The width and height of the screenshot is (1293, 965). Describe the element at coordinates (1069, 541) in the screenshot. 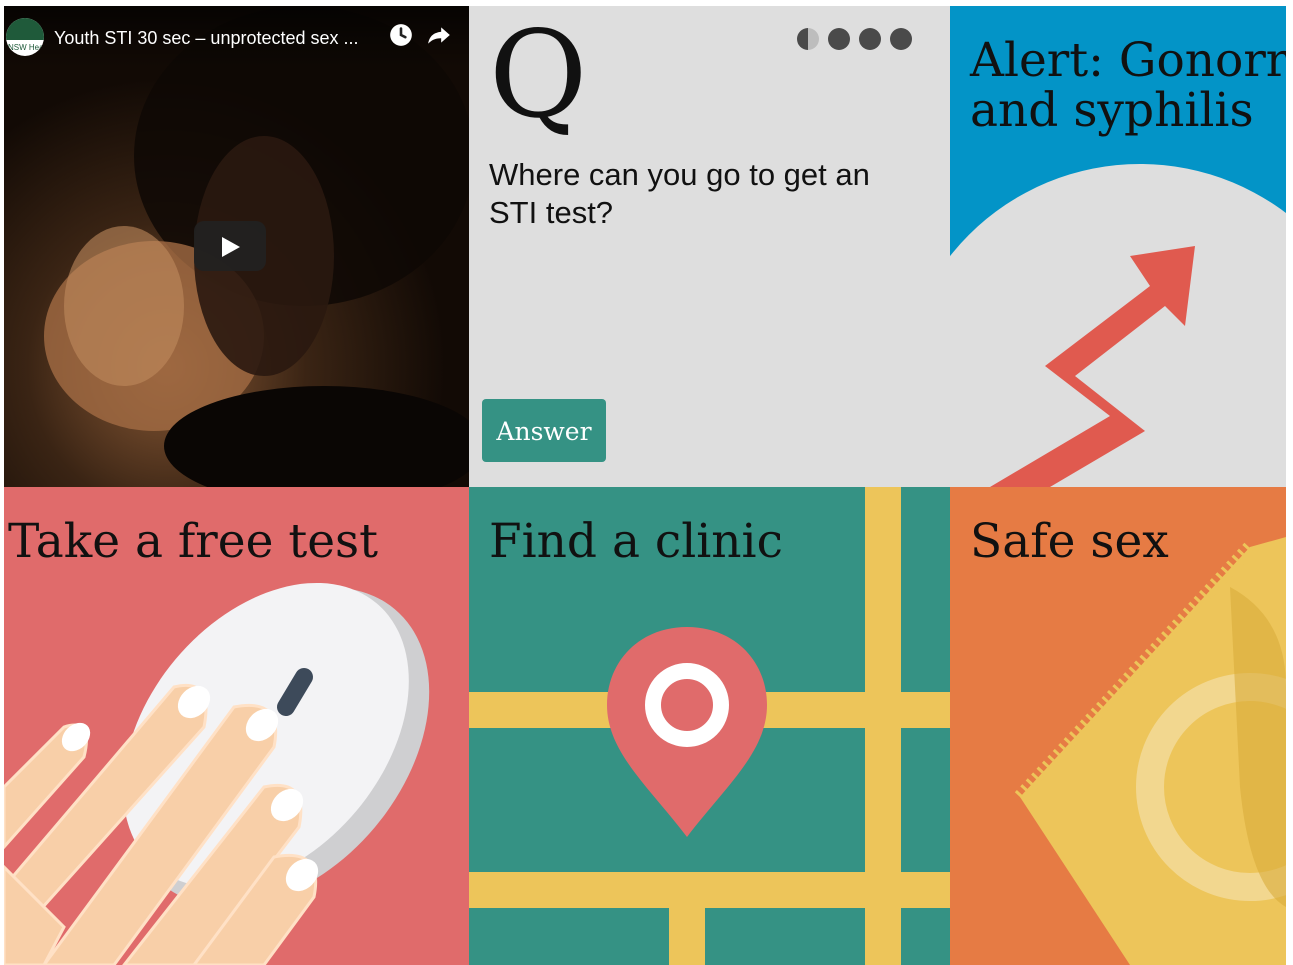

I see `safe-sex-title: Safe sex` at that location.